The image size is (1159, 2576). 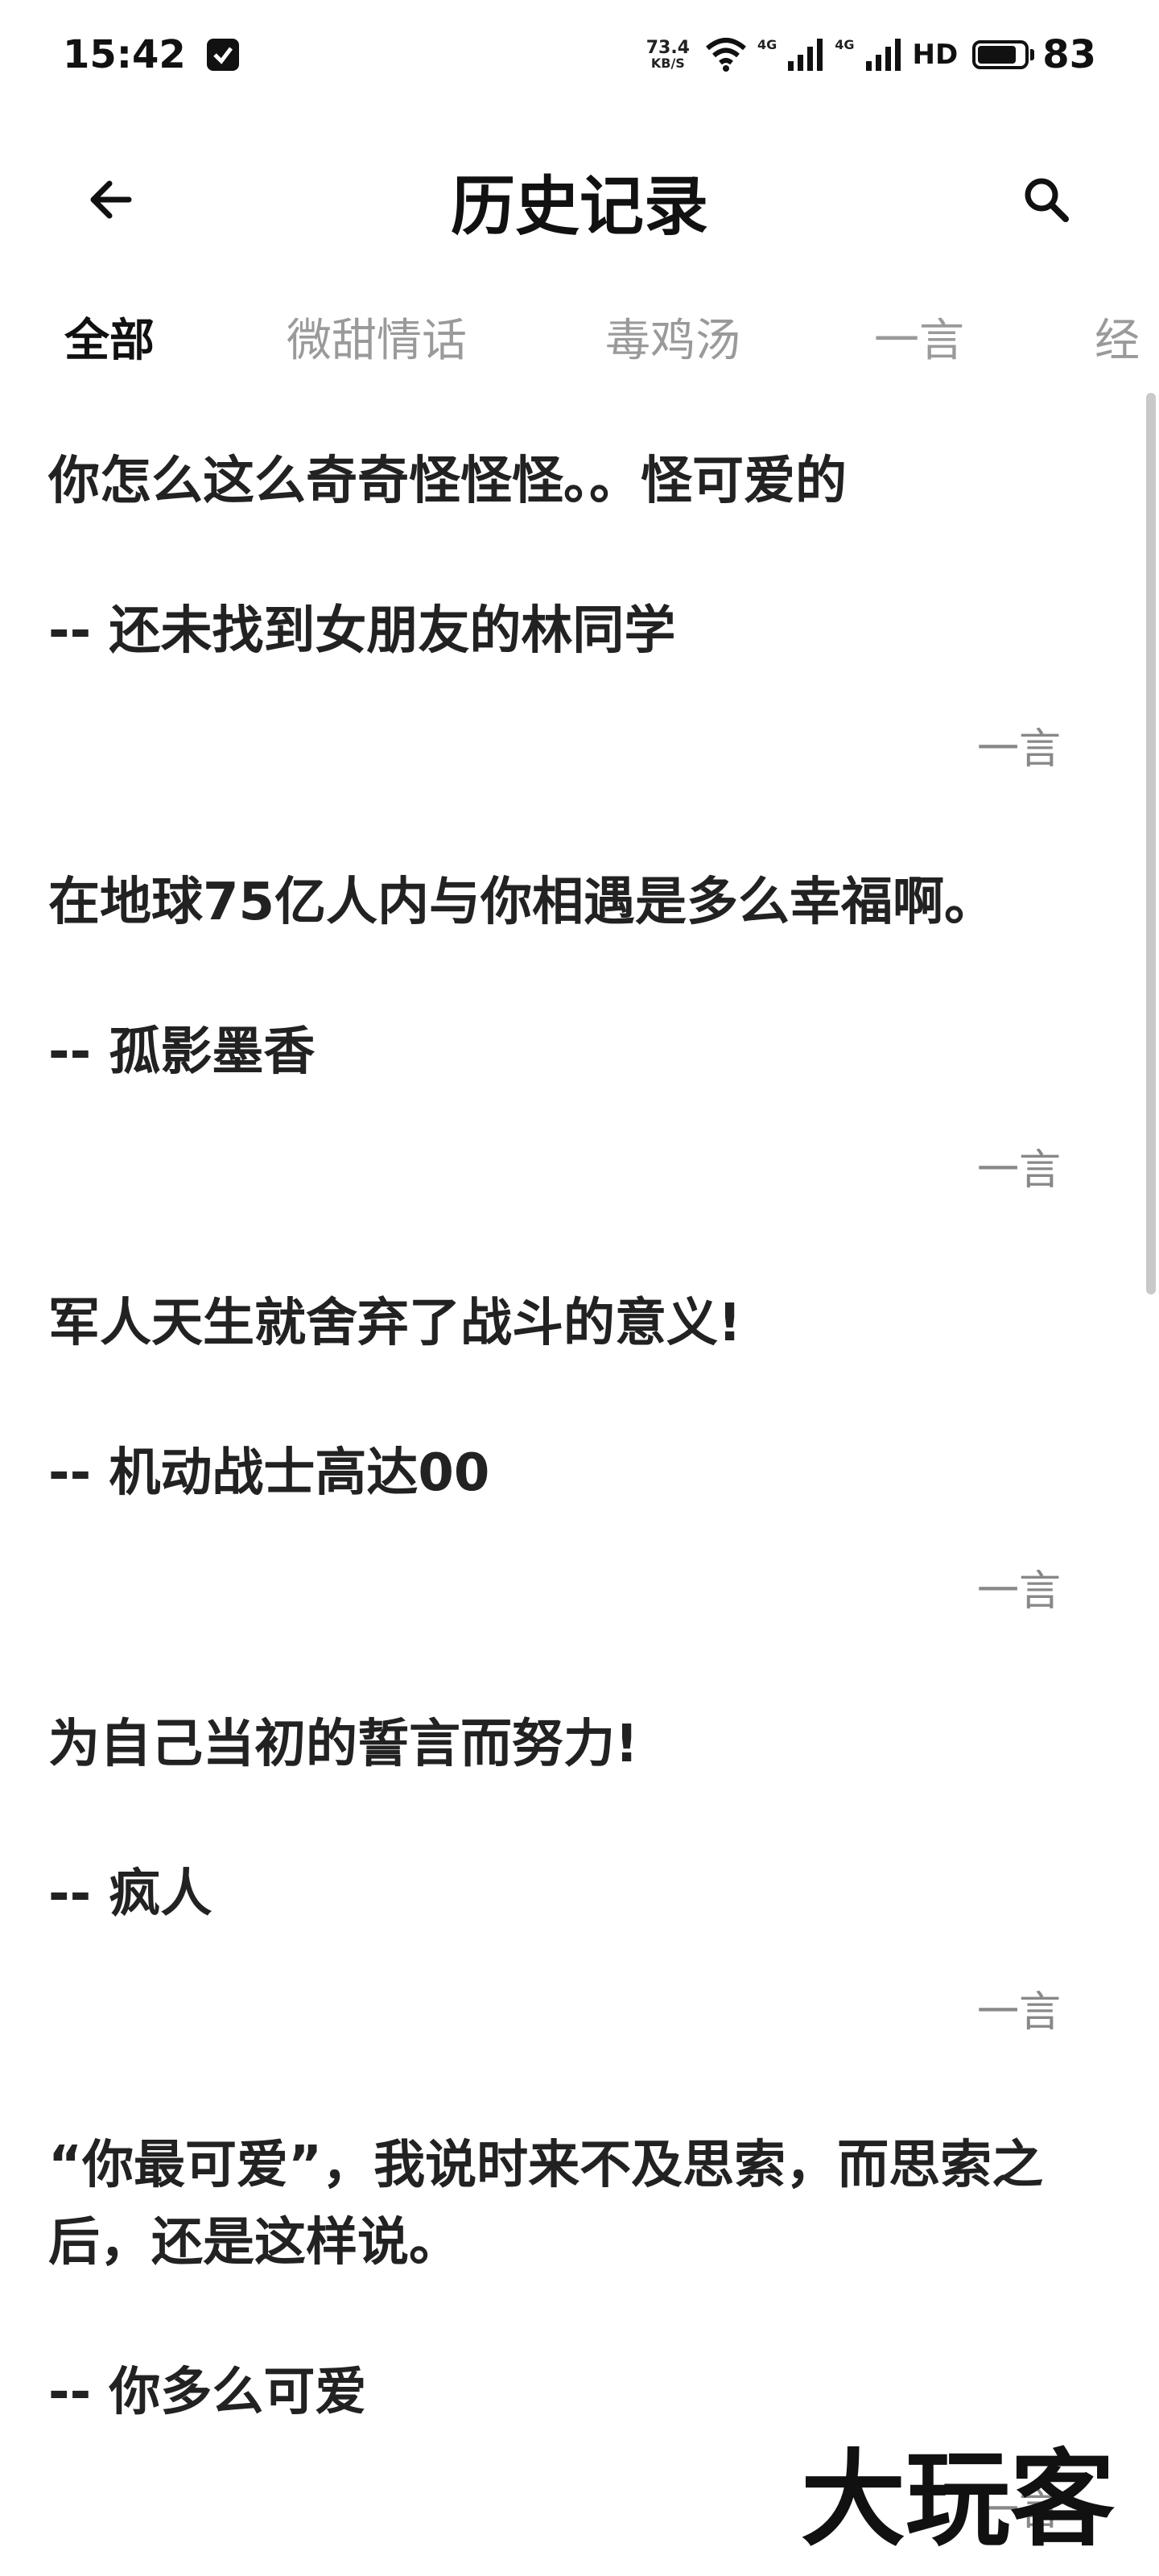 I want to click on notification-icon, so click(x=222, y=55).